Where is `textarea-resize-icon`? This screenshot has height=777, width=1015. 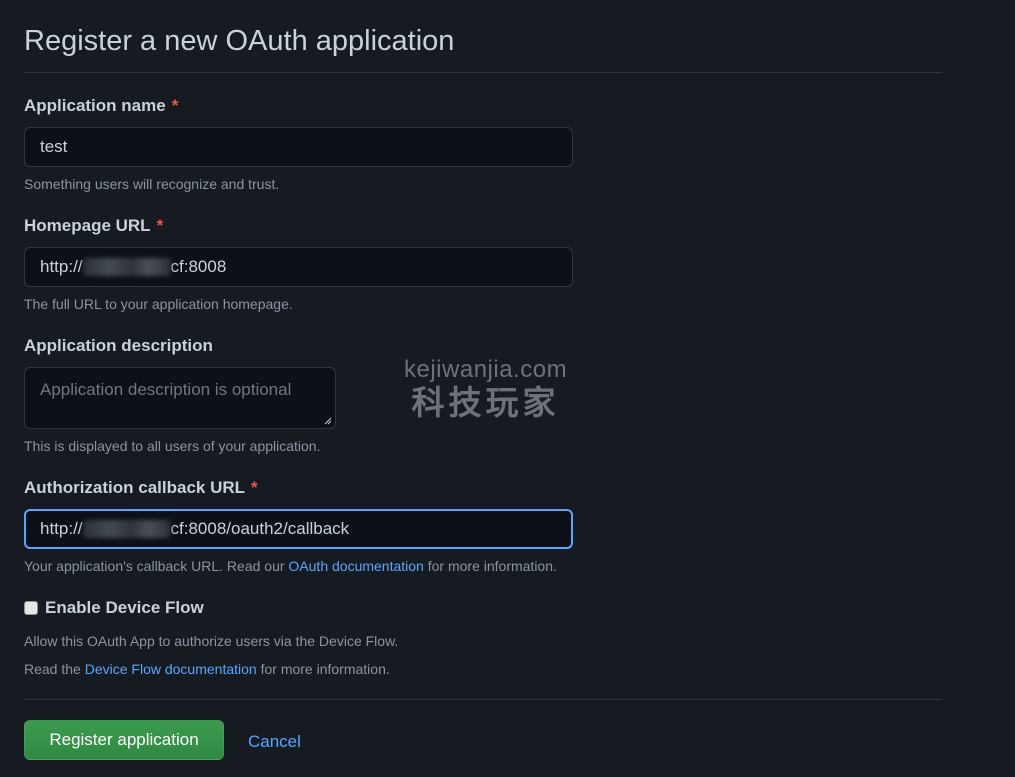 textarea-resize-icon is located at coordinates (328, 421).